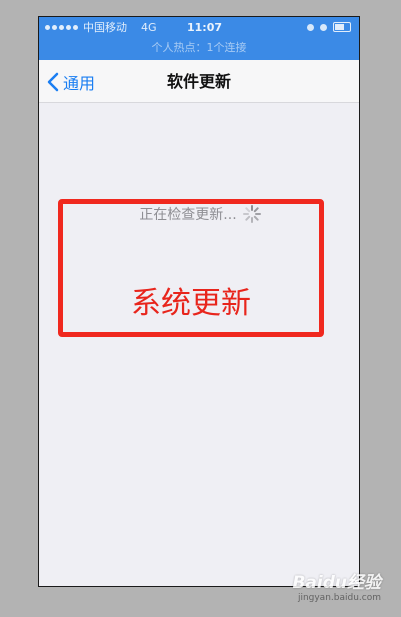  What do you see at coordinates (199, 38) in the screenshot?
I see `status-bar: 中国移动 4G 11:07 个人热点：1个连接` at bounding box center [199, 38].